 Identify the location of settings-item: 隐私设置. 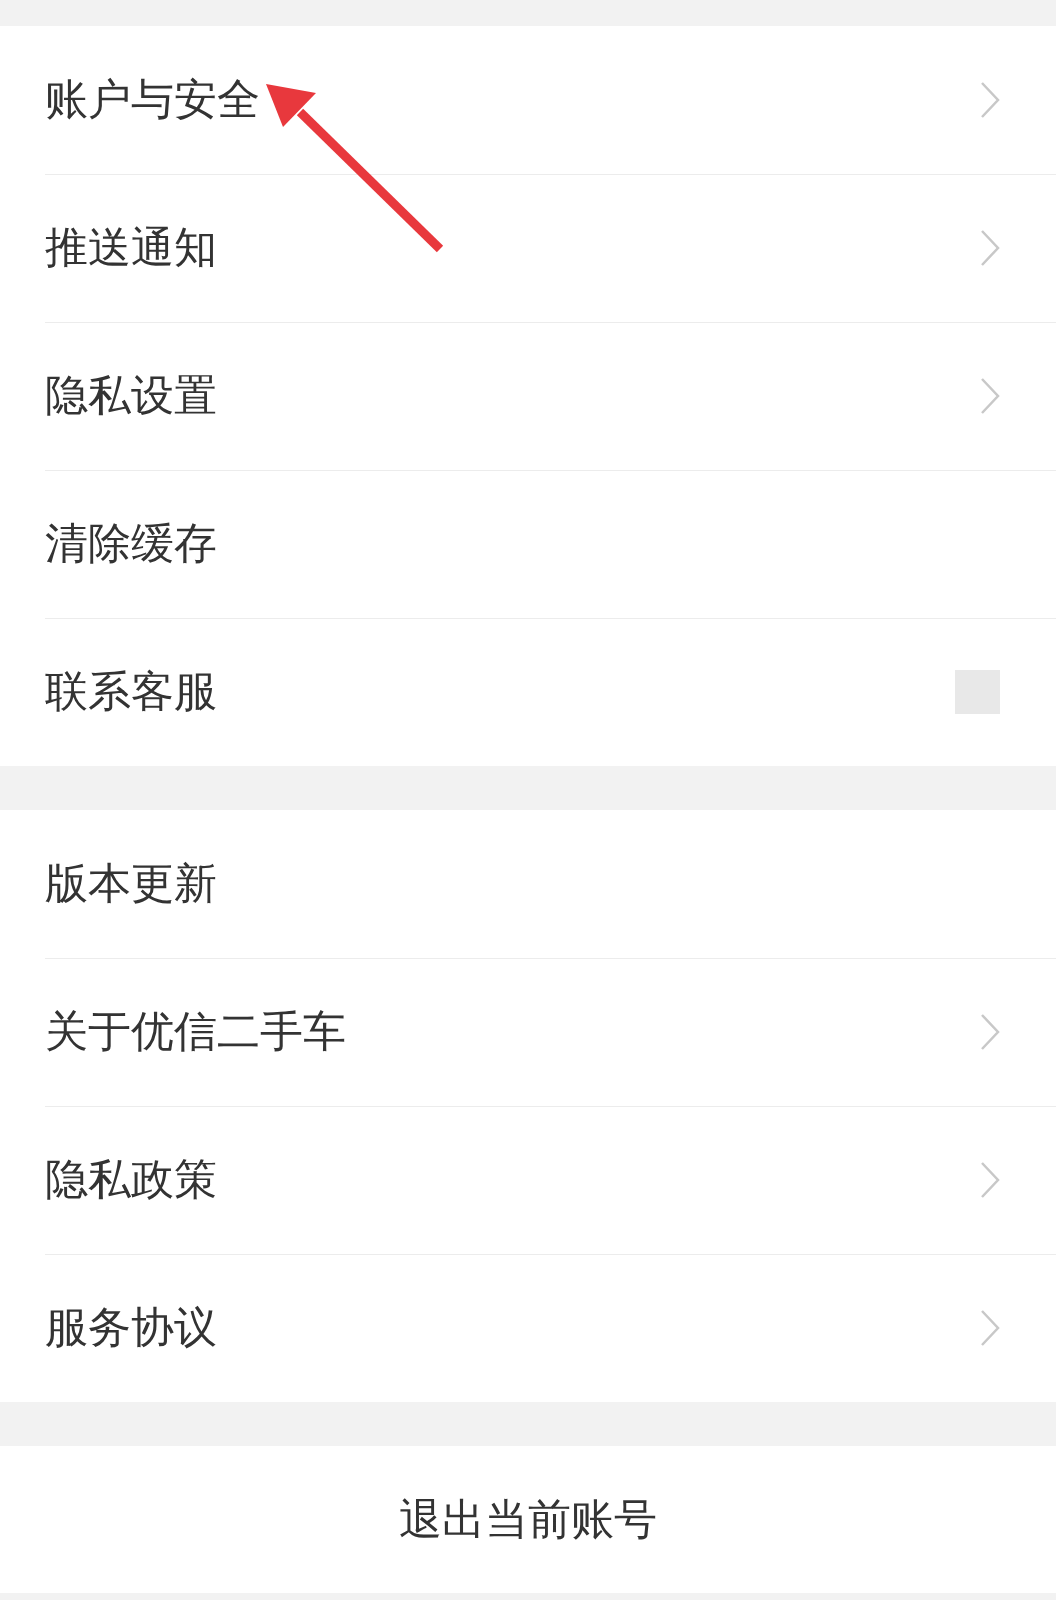
(131, 396).